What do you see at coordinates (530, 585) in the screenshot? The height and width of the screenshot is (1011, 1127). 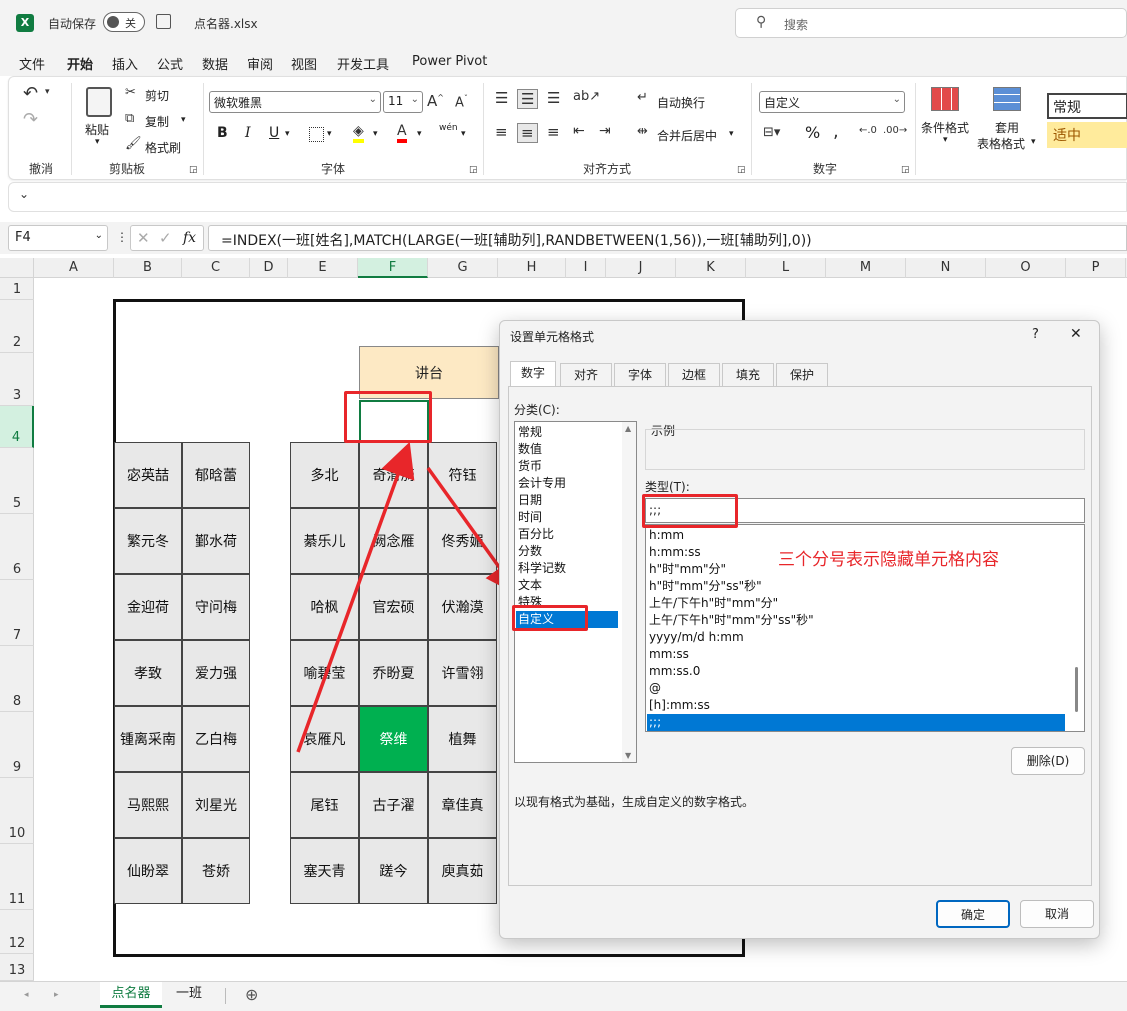 I see `category-item: 文本` at bounding box center [530, 585].